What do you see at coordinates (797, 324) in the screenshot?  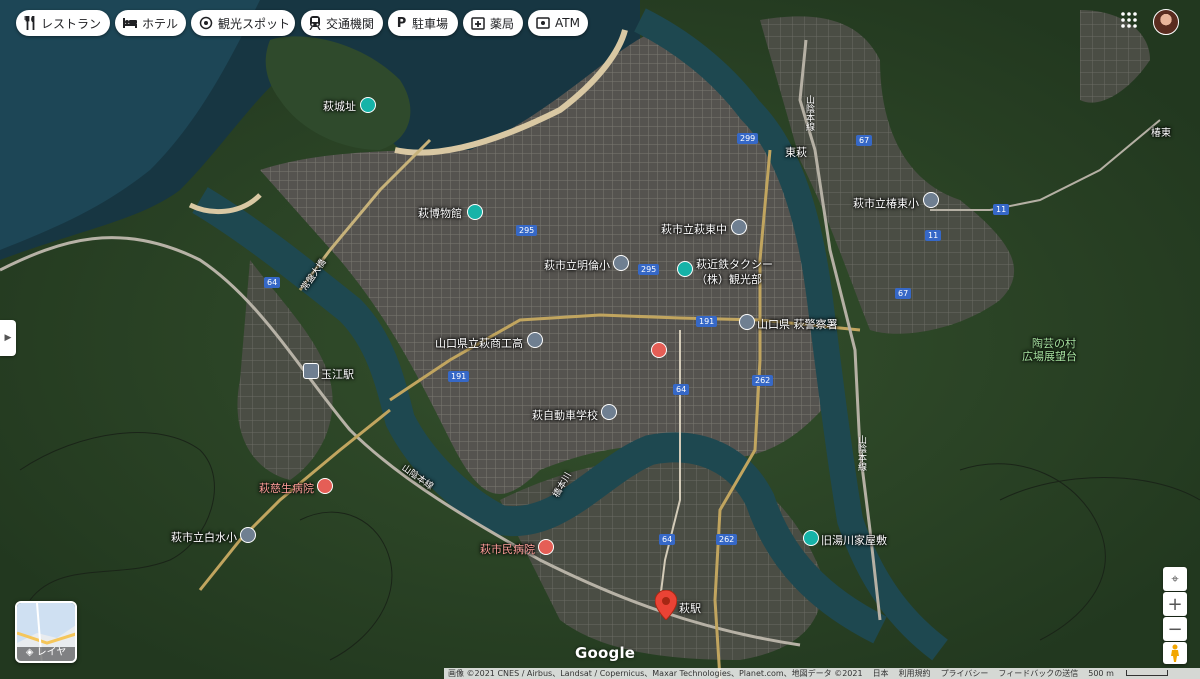 I see `place-label: 山口県 萩警察署` at bounding box center [797, 324].